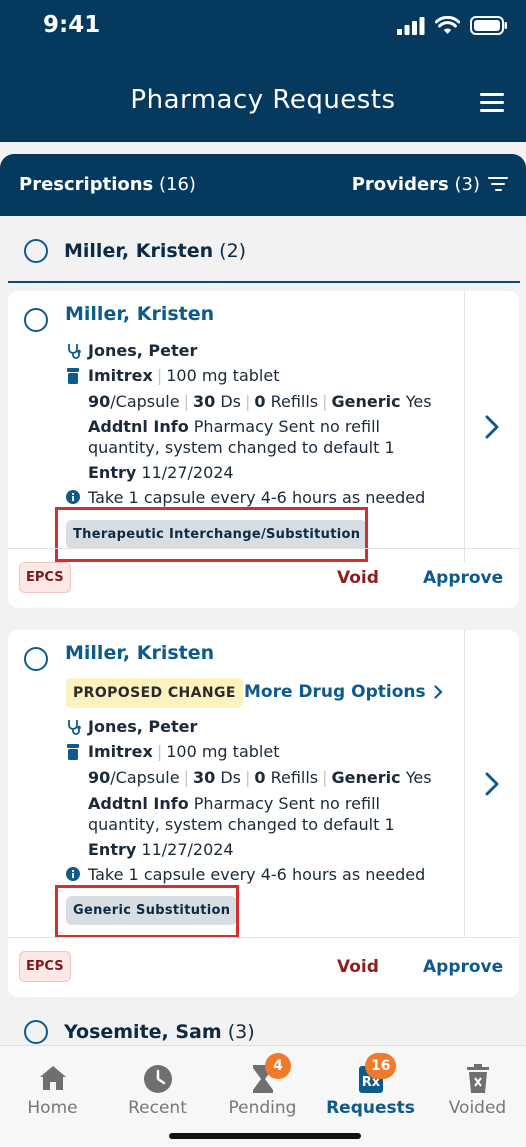 The image size is (526, 1147). I want to click on hamburger-menu-icon, so click(492, 103).